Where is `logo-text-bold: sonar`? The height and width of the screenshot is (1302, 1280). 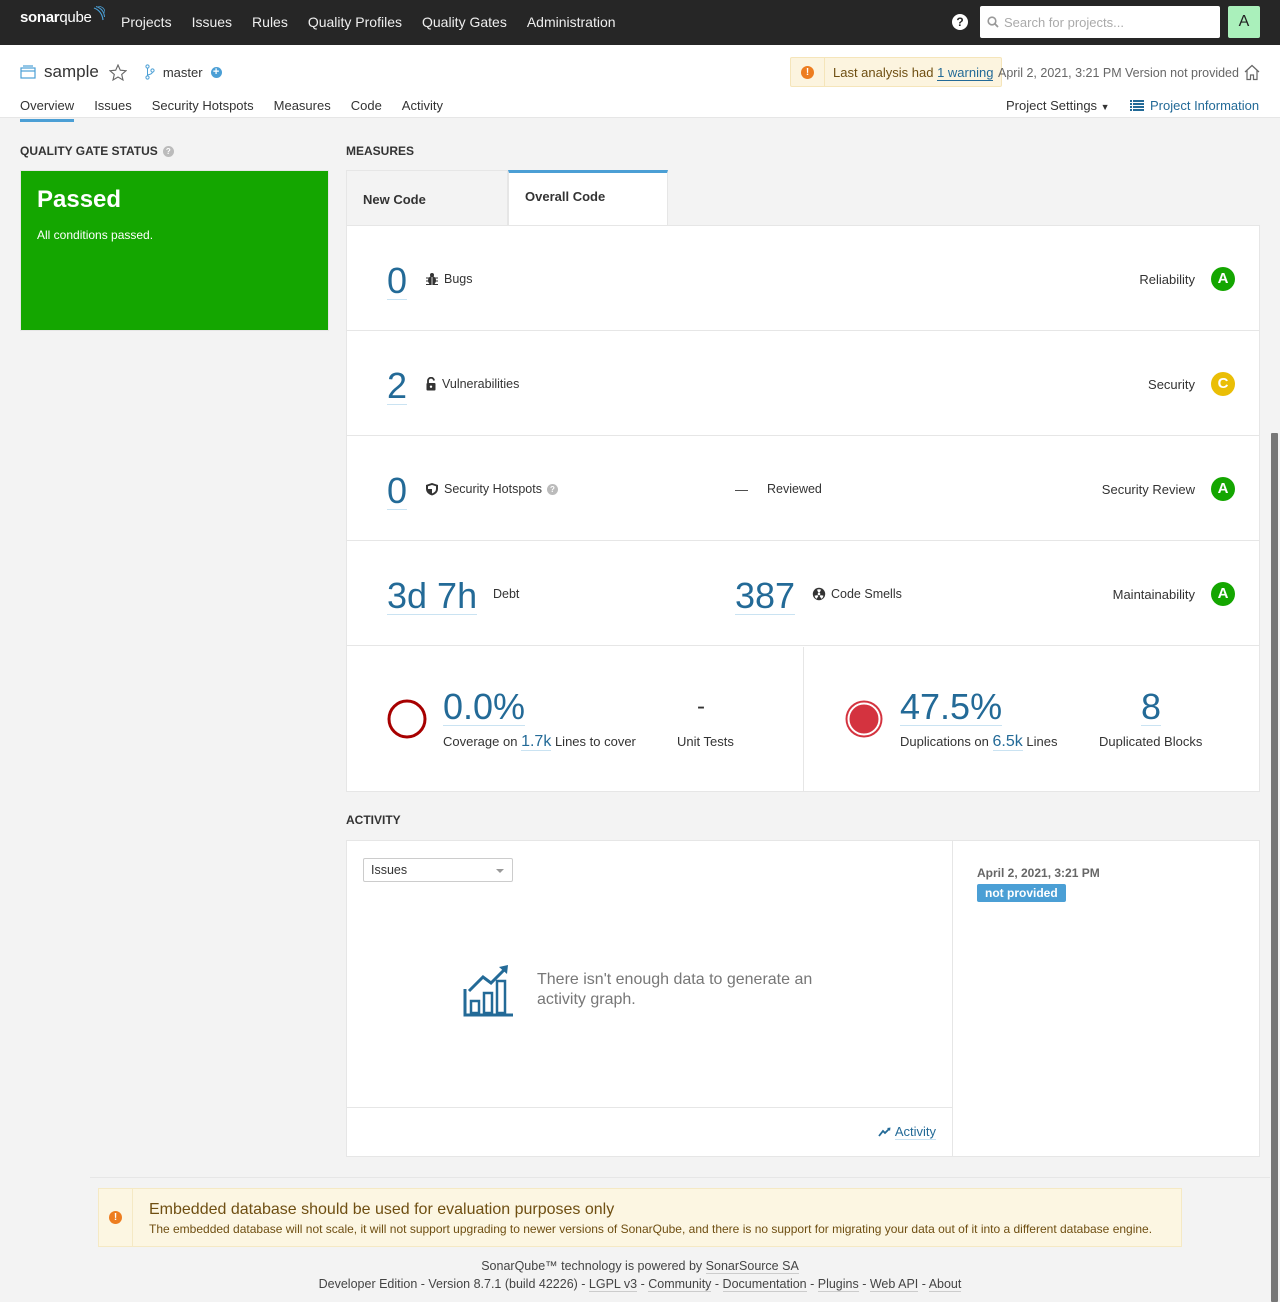
logo-text-bold: sonar is located at coordinates (40, 17).